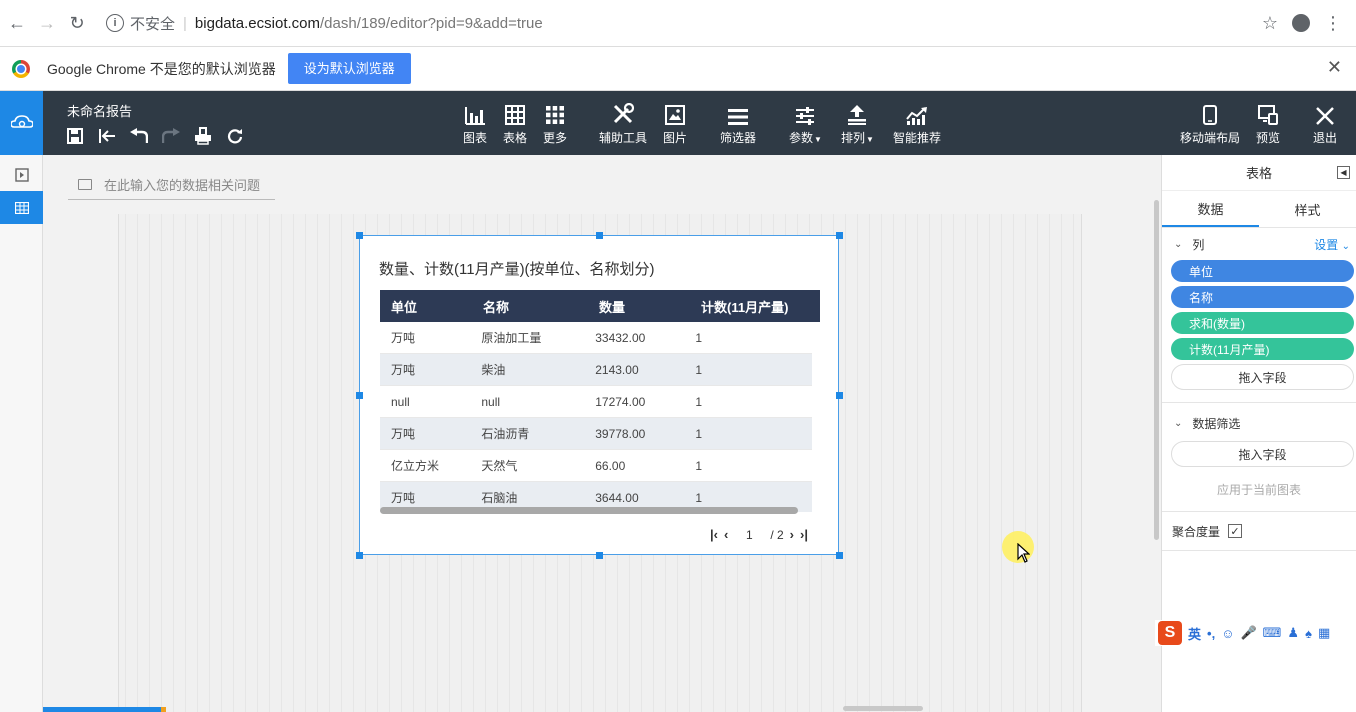 Image resolution: width=1356 pixels, height=712 pixels. What do you see at coordinates (493, 370) in the screenshot?
I see `table-cell: 柴油` at bounding box center [493, 370].